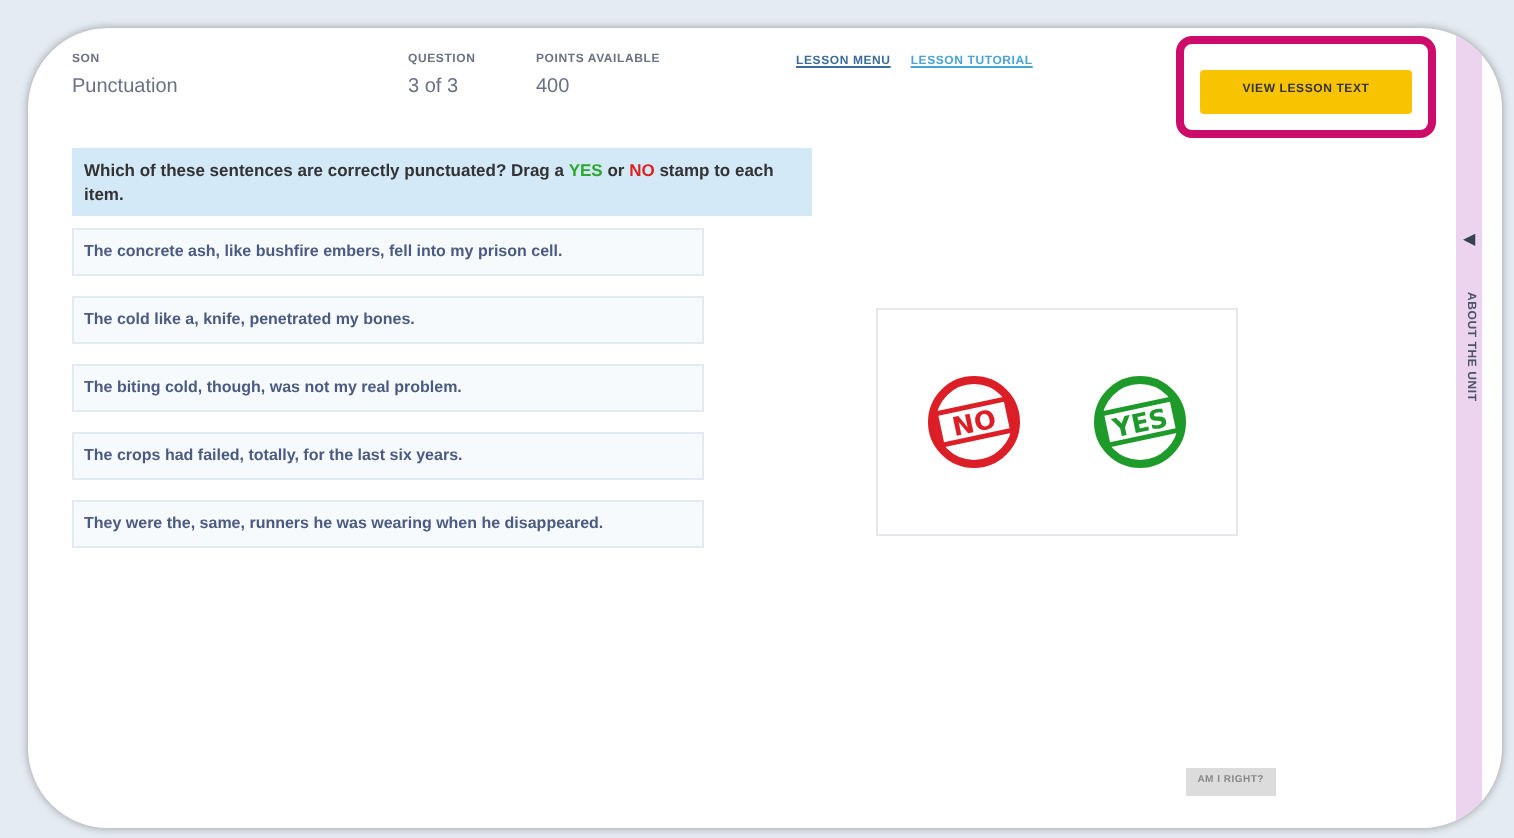 Image resolution: width=1514 pixels, height=838 pixels. What do you see at coordinates (434, 88) in the screenshot?
I see `question-count: 3 of 3` at bounding box center [434, 88].